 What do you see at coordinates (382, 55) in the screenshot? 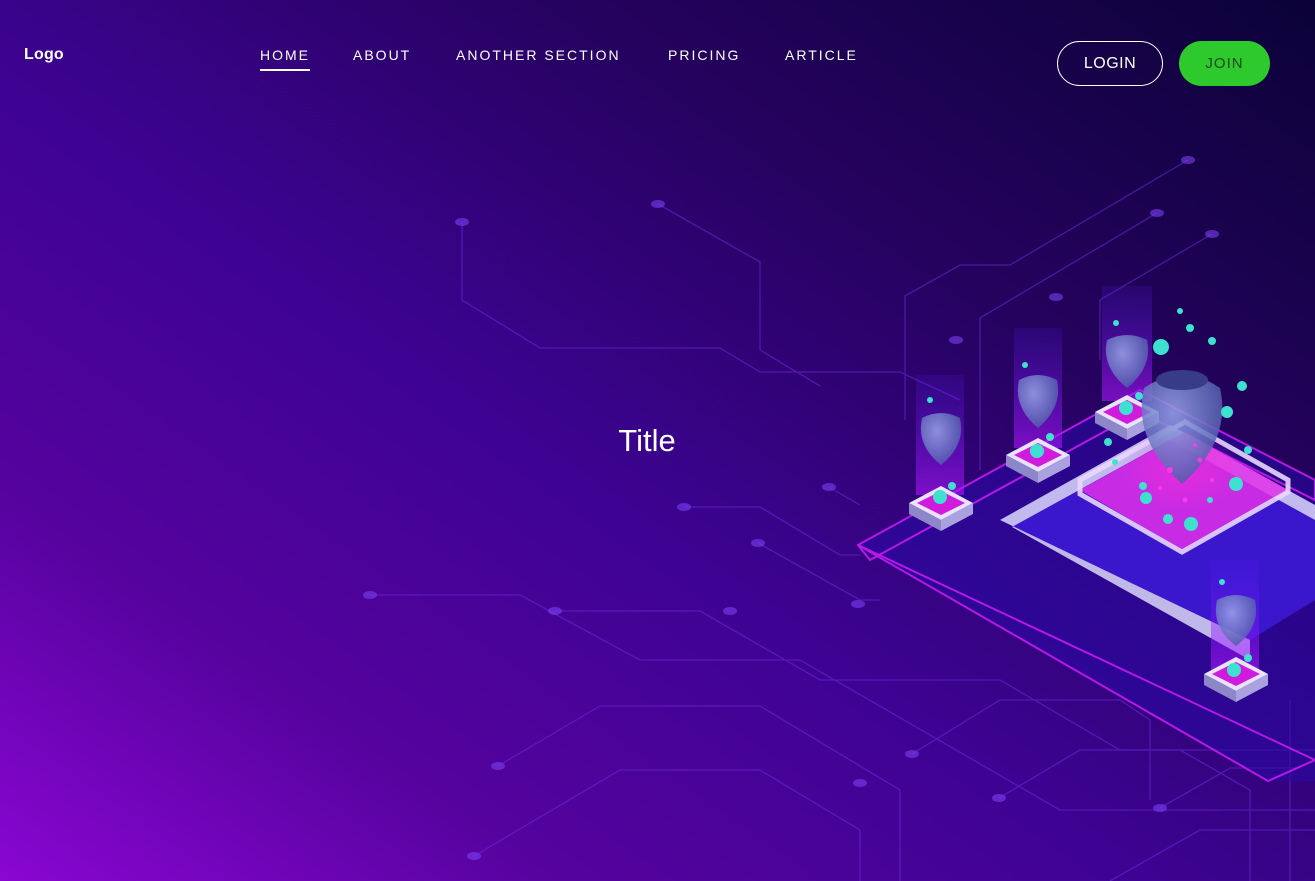
I see `nav-about: ABOUT` at bounding box center [382, 55].